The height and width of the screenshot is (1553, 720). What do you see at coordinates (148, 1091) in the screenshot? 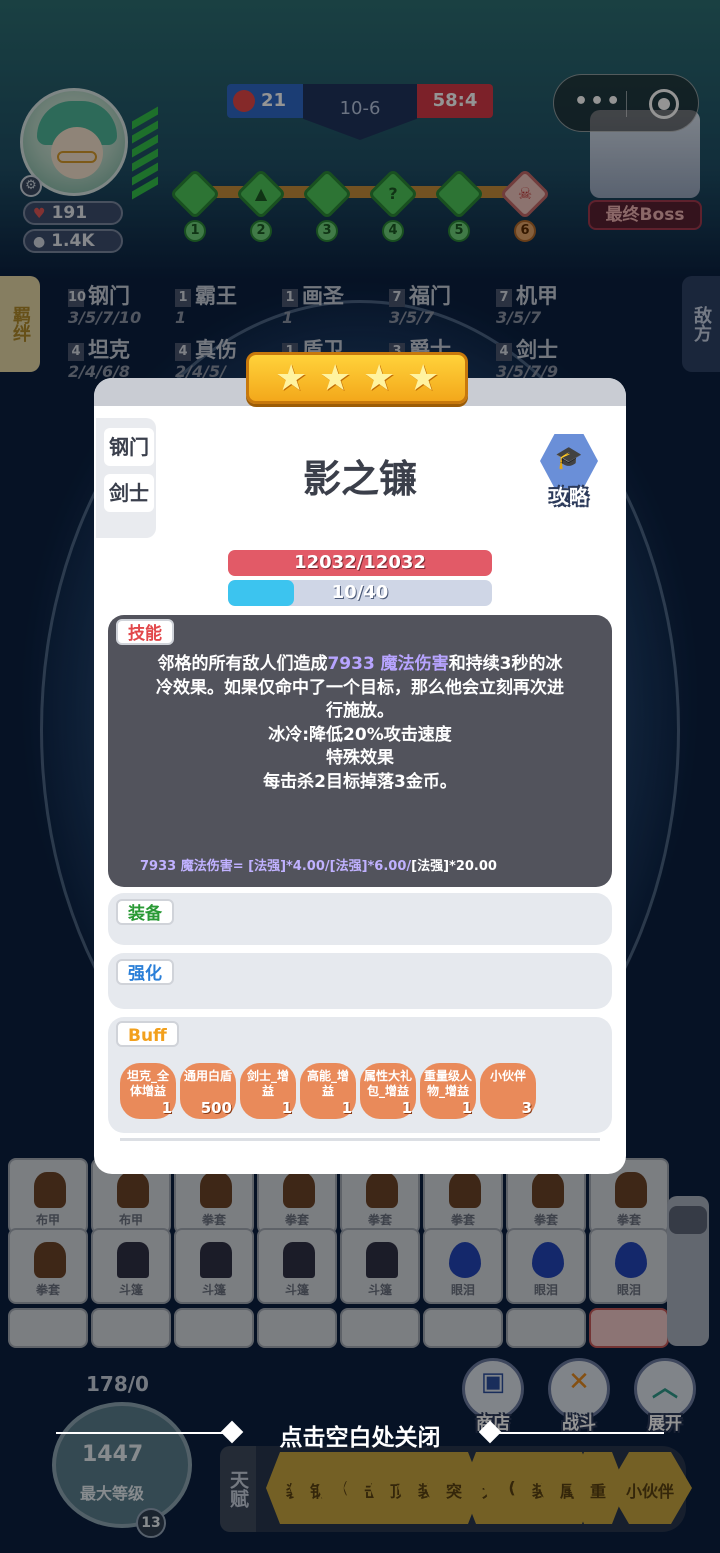
I see `buff-chip: 坦克_全体增益 1` at bounding box center [148, 1091].